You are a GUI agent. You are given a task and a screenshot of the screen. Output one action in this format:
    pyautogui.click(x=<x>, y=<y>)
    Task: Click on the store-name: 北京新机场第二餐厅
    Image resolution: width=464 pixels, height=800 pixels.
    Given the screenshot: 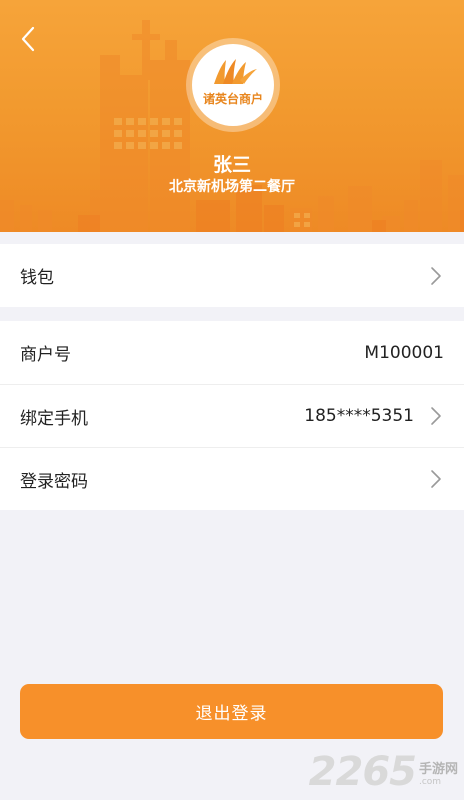 What is the action you would take?
    pyautogui.click(x=232, y=187)
    